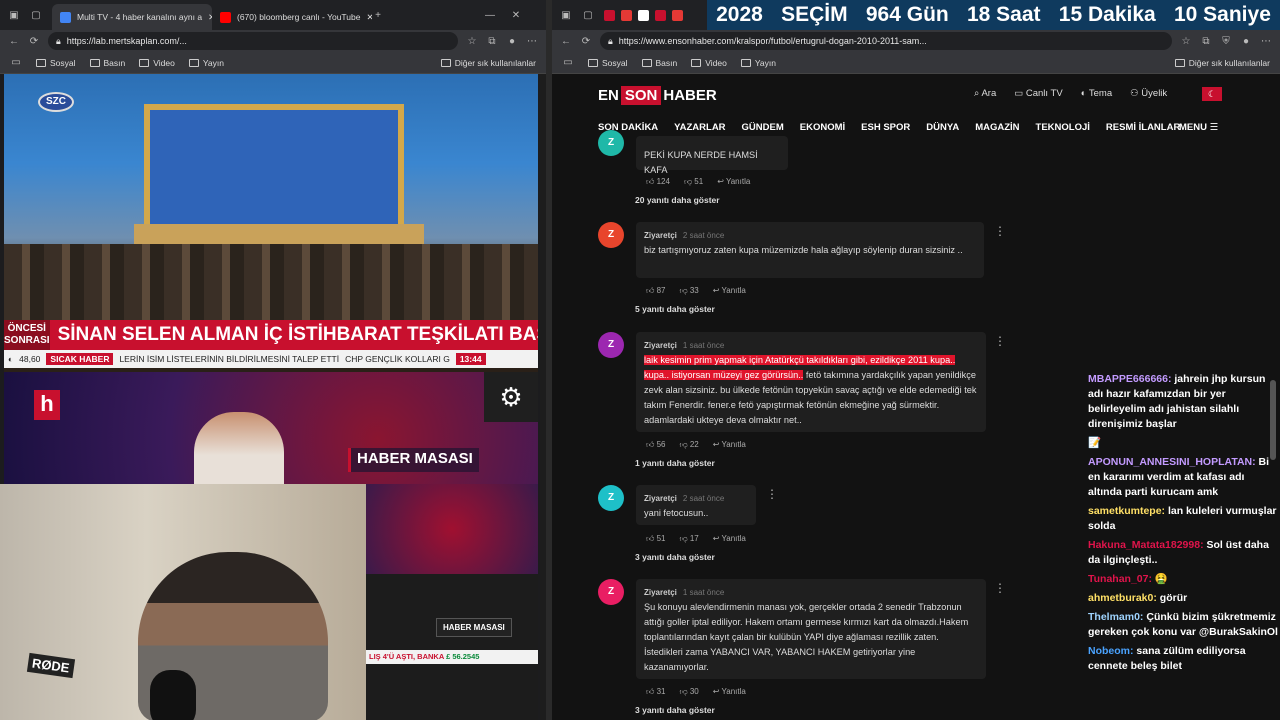 The height and width of the screenshot is (720, 1280). What do you see at coordinates (689, 539) in the screenshot?
I see `dislike-button: 👎︎ 17` at bounding box center [689, 539].